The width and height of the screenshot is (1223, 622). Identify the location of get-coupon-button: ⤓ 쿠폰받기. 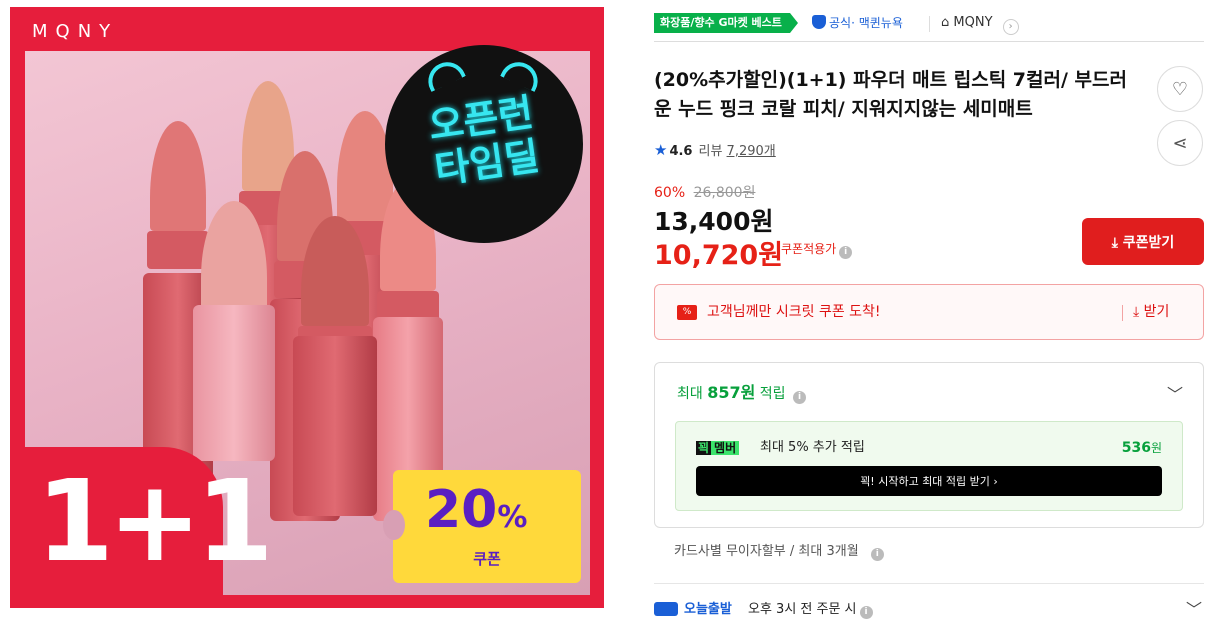
(1143, 241).